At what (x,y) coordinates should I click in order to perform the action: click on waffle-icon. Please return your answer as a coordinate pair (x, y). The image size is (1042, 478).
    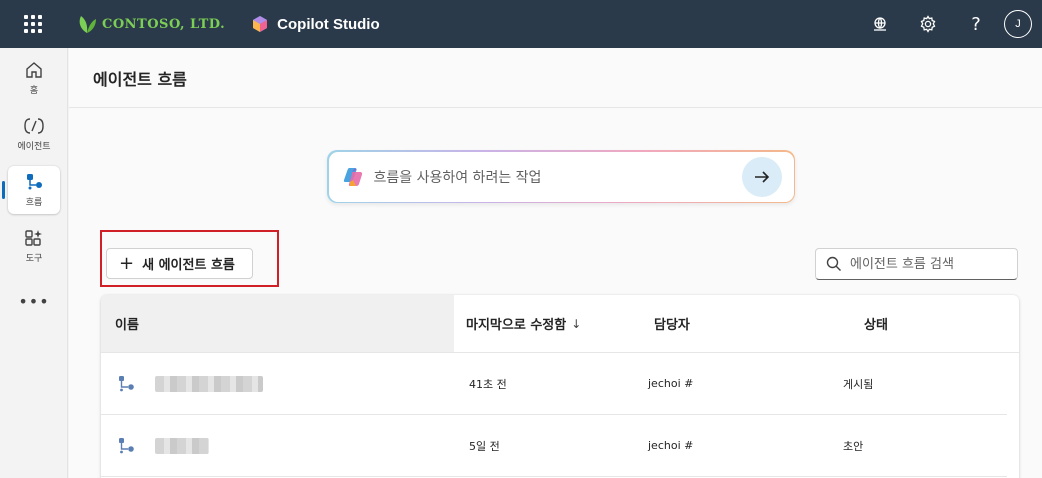
    Looking at the image, I should click on (33, 24).